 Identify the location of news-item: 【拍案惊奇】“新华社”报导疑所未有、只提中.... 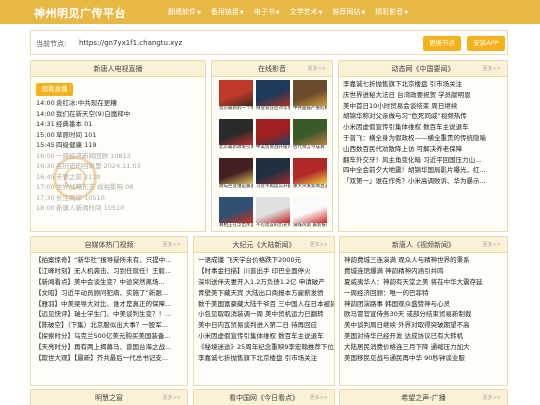
(103, 260).